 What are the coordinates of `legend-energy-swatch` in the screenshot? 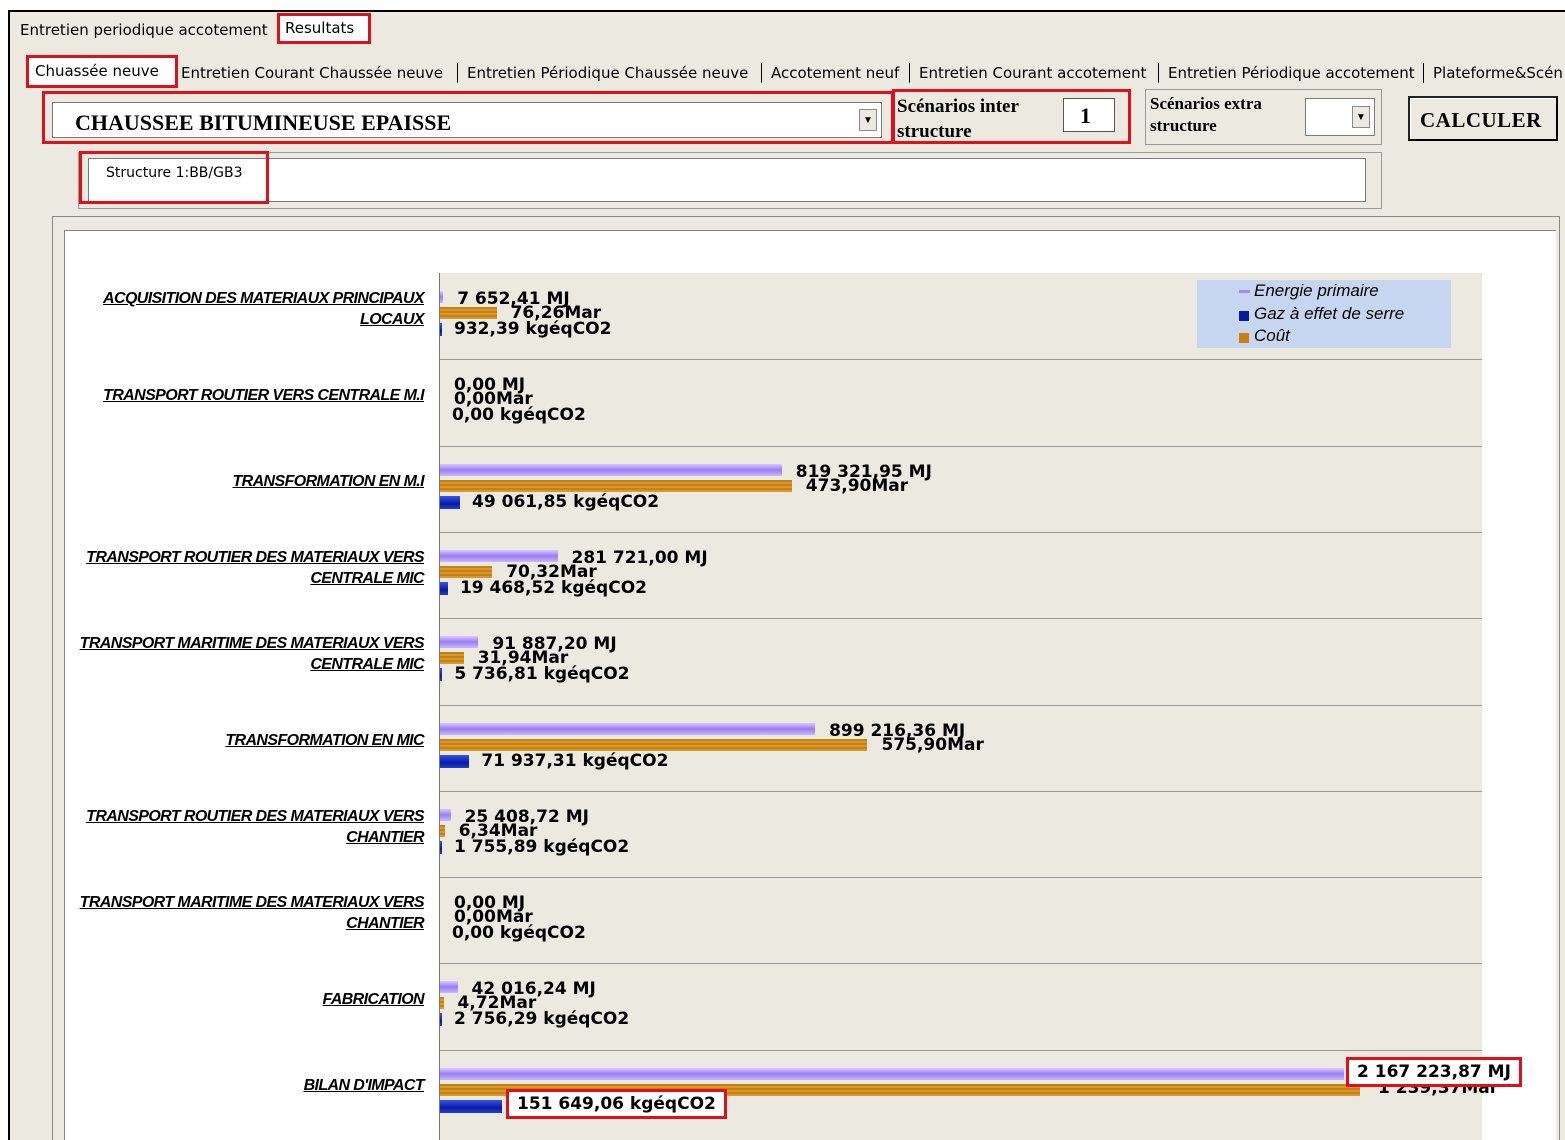 It's located at (1244, 291).